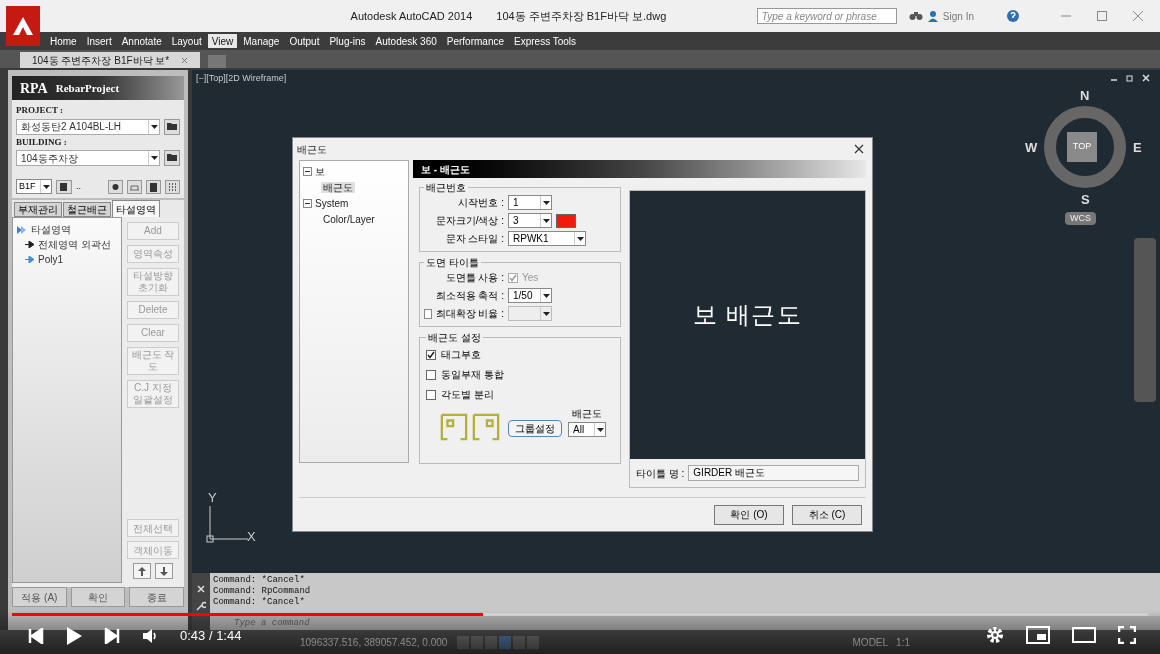  I want to click on panel-tab: 타설영역, so click(136, 208).